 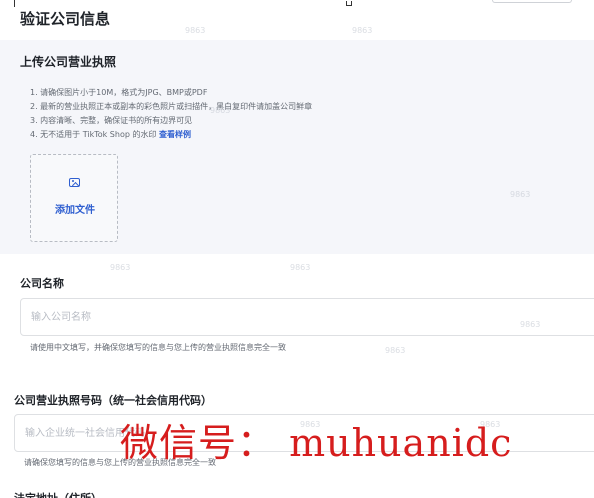 I want to click on requirement-item: 3. 内容清晰、完整，确保证书的所有边界可见, so click(x=111, y=120).